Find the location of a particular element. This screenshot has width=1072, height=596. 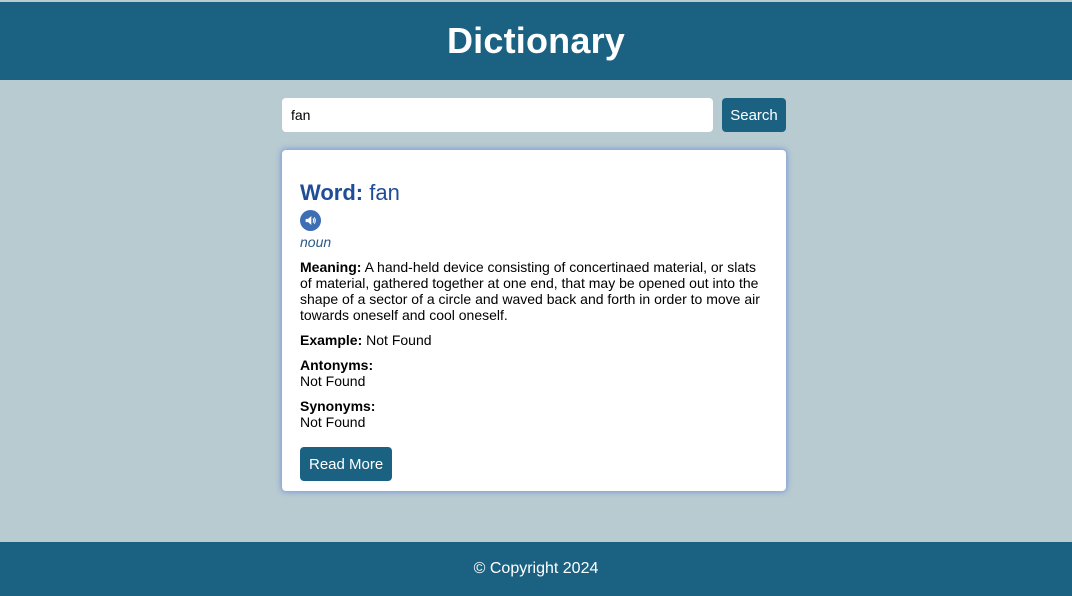

word-heading: Word: fan is located at coordinates (534, 193).